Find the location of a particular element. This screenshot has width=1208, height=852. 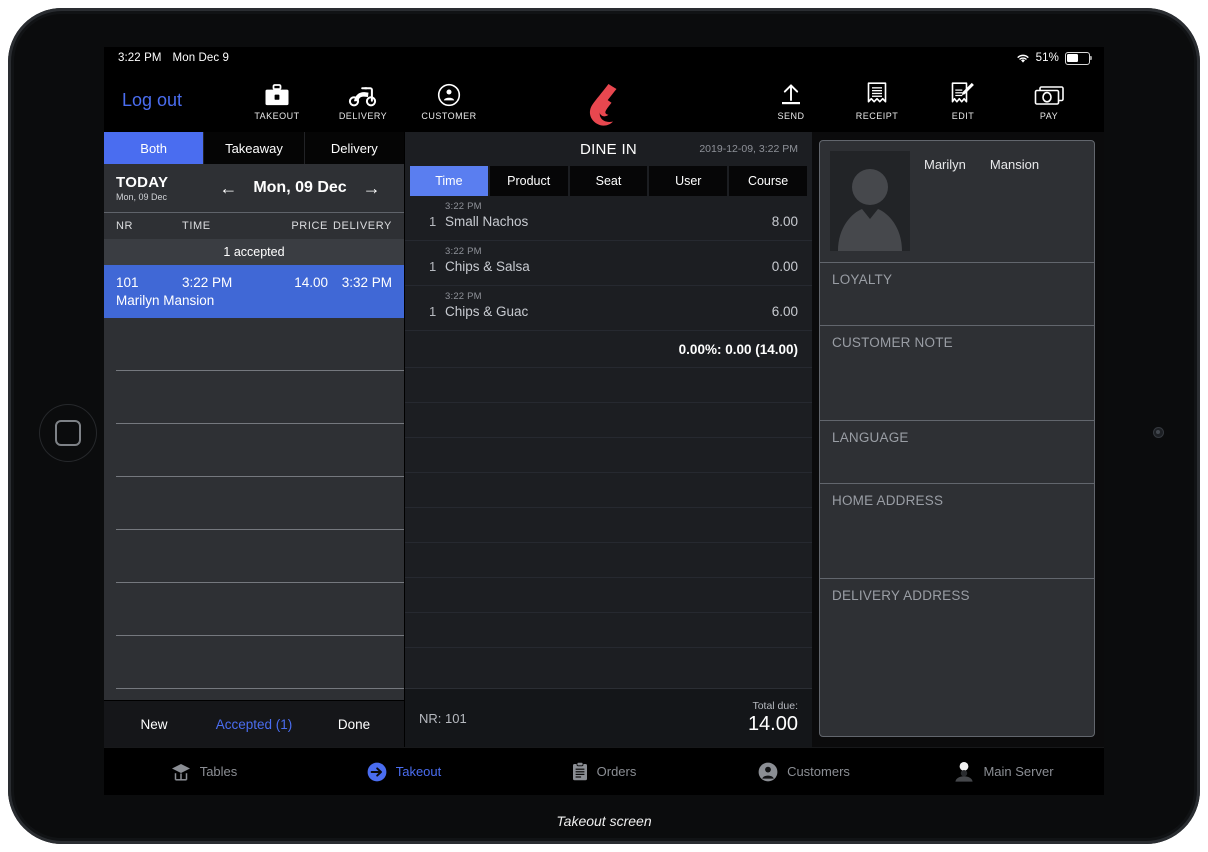

toolbar-delivery-button: DELIVERY is located at coordinates (363, 101).